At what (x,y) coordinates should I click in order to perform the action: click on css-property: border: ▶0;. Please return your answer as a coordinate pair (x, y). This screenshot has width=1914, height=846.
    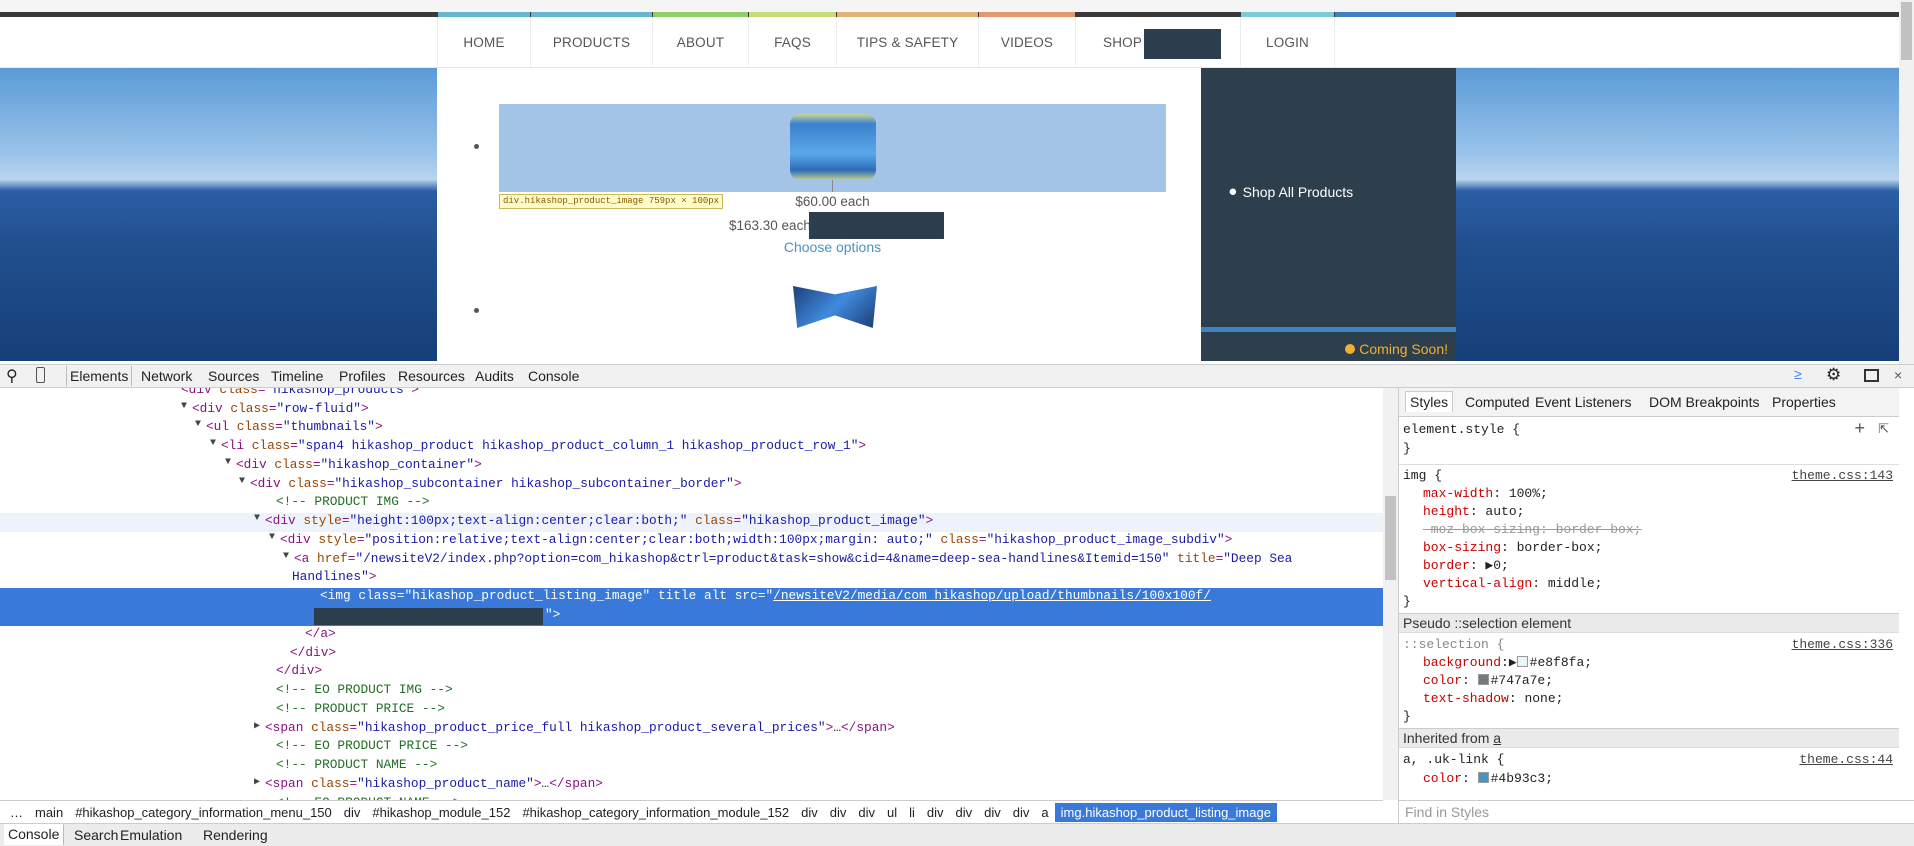
    Looking at the image, I should click on (1466, 565).